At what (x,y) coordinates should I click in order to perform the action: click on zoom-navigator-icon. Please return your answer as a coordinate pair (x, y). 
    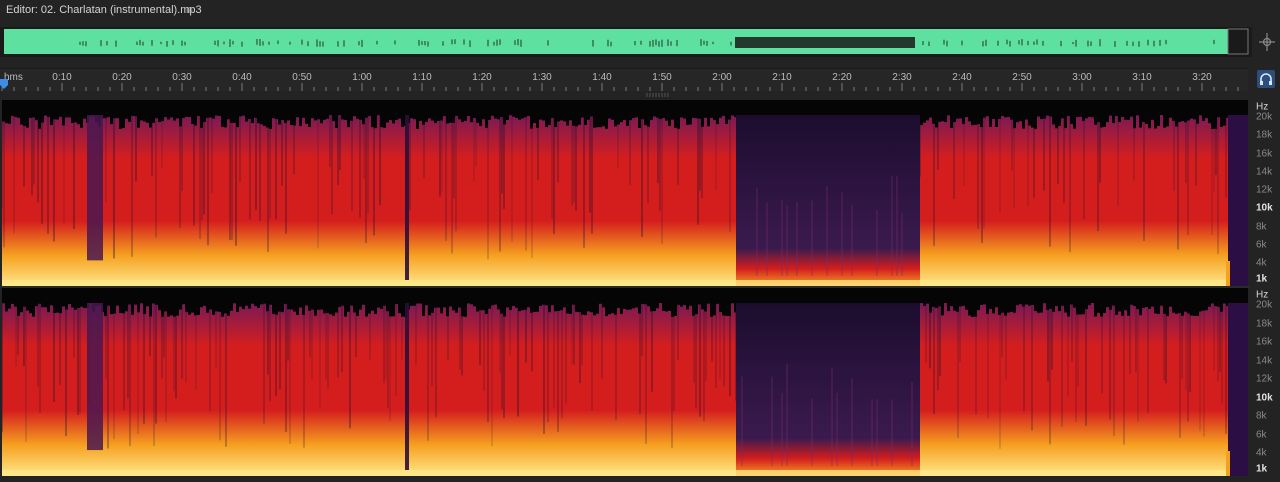
    Looking at the image, I should click on (1267, 42).